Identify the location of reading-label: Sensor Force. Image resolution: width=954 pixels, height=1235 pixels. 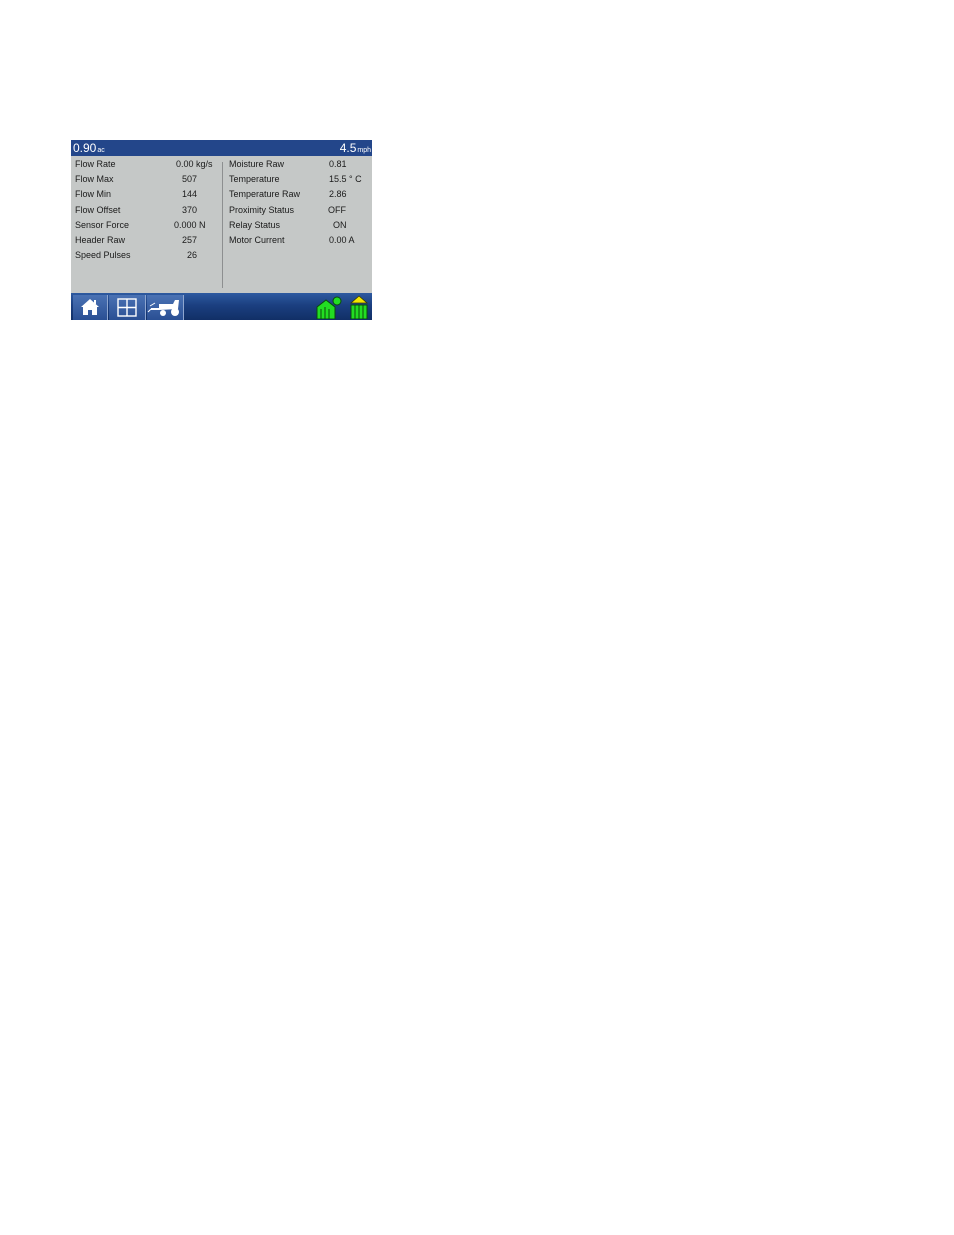
(102, 224).